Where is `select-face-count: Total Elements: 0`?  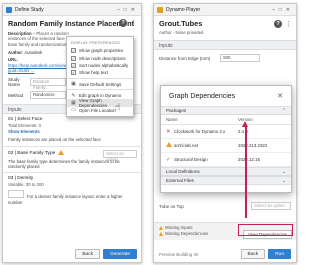
select-face-count: Total Elements: 0 is located at coordinates (24, 126).